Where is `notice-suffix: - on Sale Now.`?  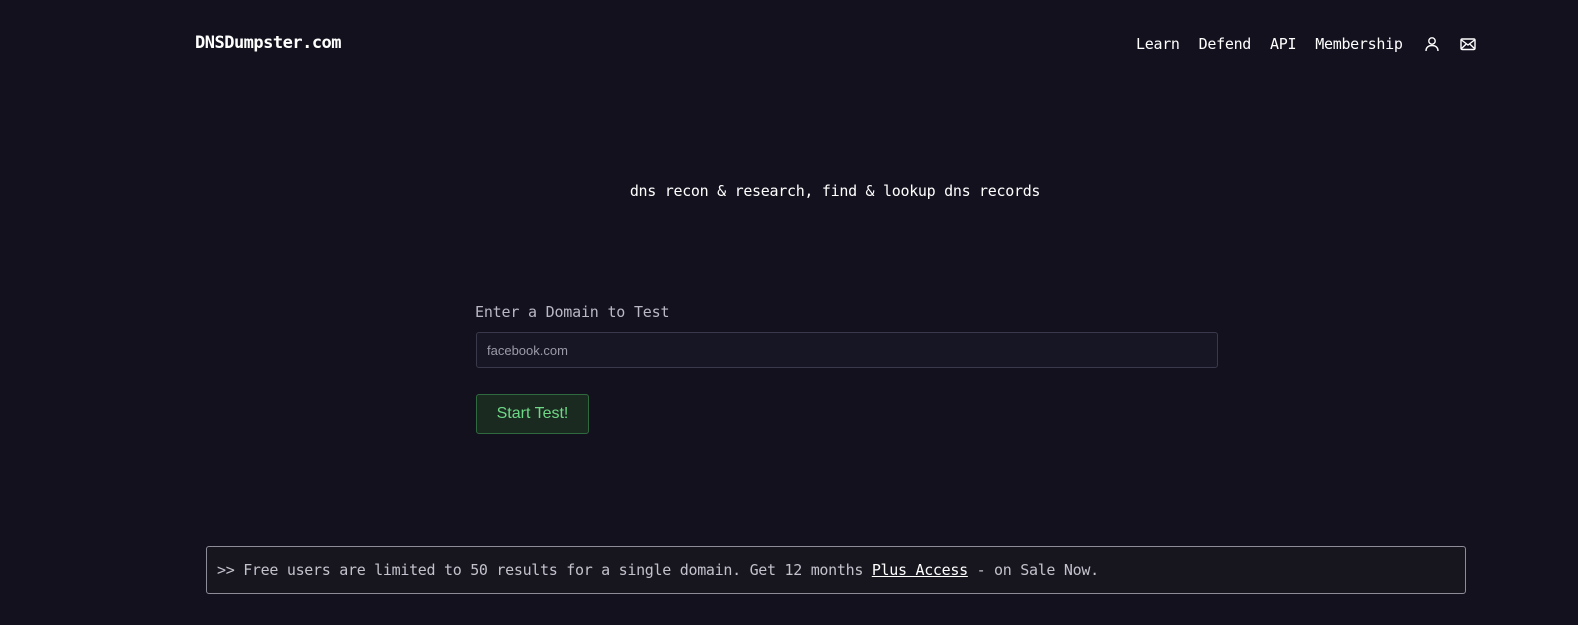 notice-suffix: - on Sale Now. is located at coordinates (1033, 570).